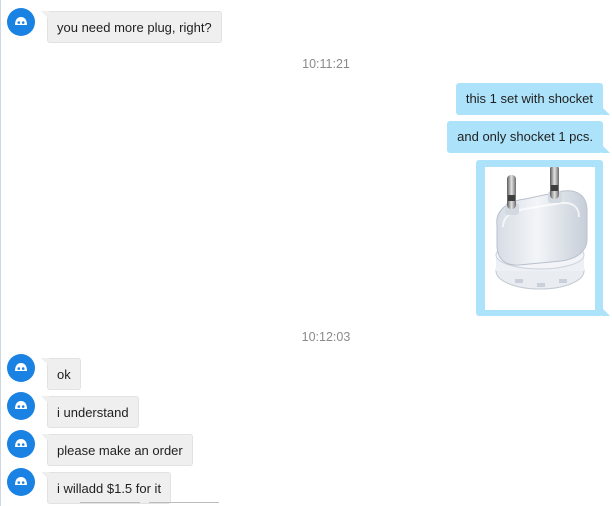  I want to click on cut-off-line, so click(150, 503).